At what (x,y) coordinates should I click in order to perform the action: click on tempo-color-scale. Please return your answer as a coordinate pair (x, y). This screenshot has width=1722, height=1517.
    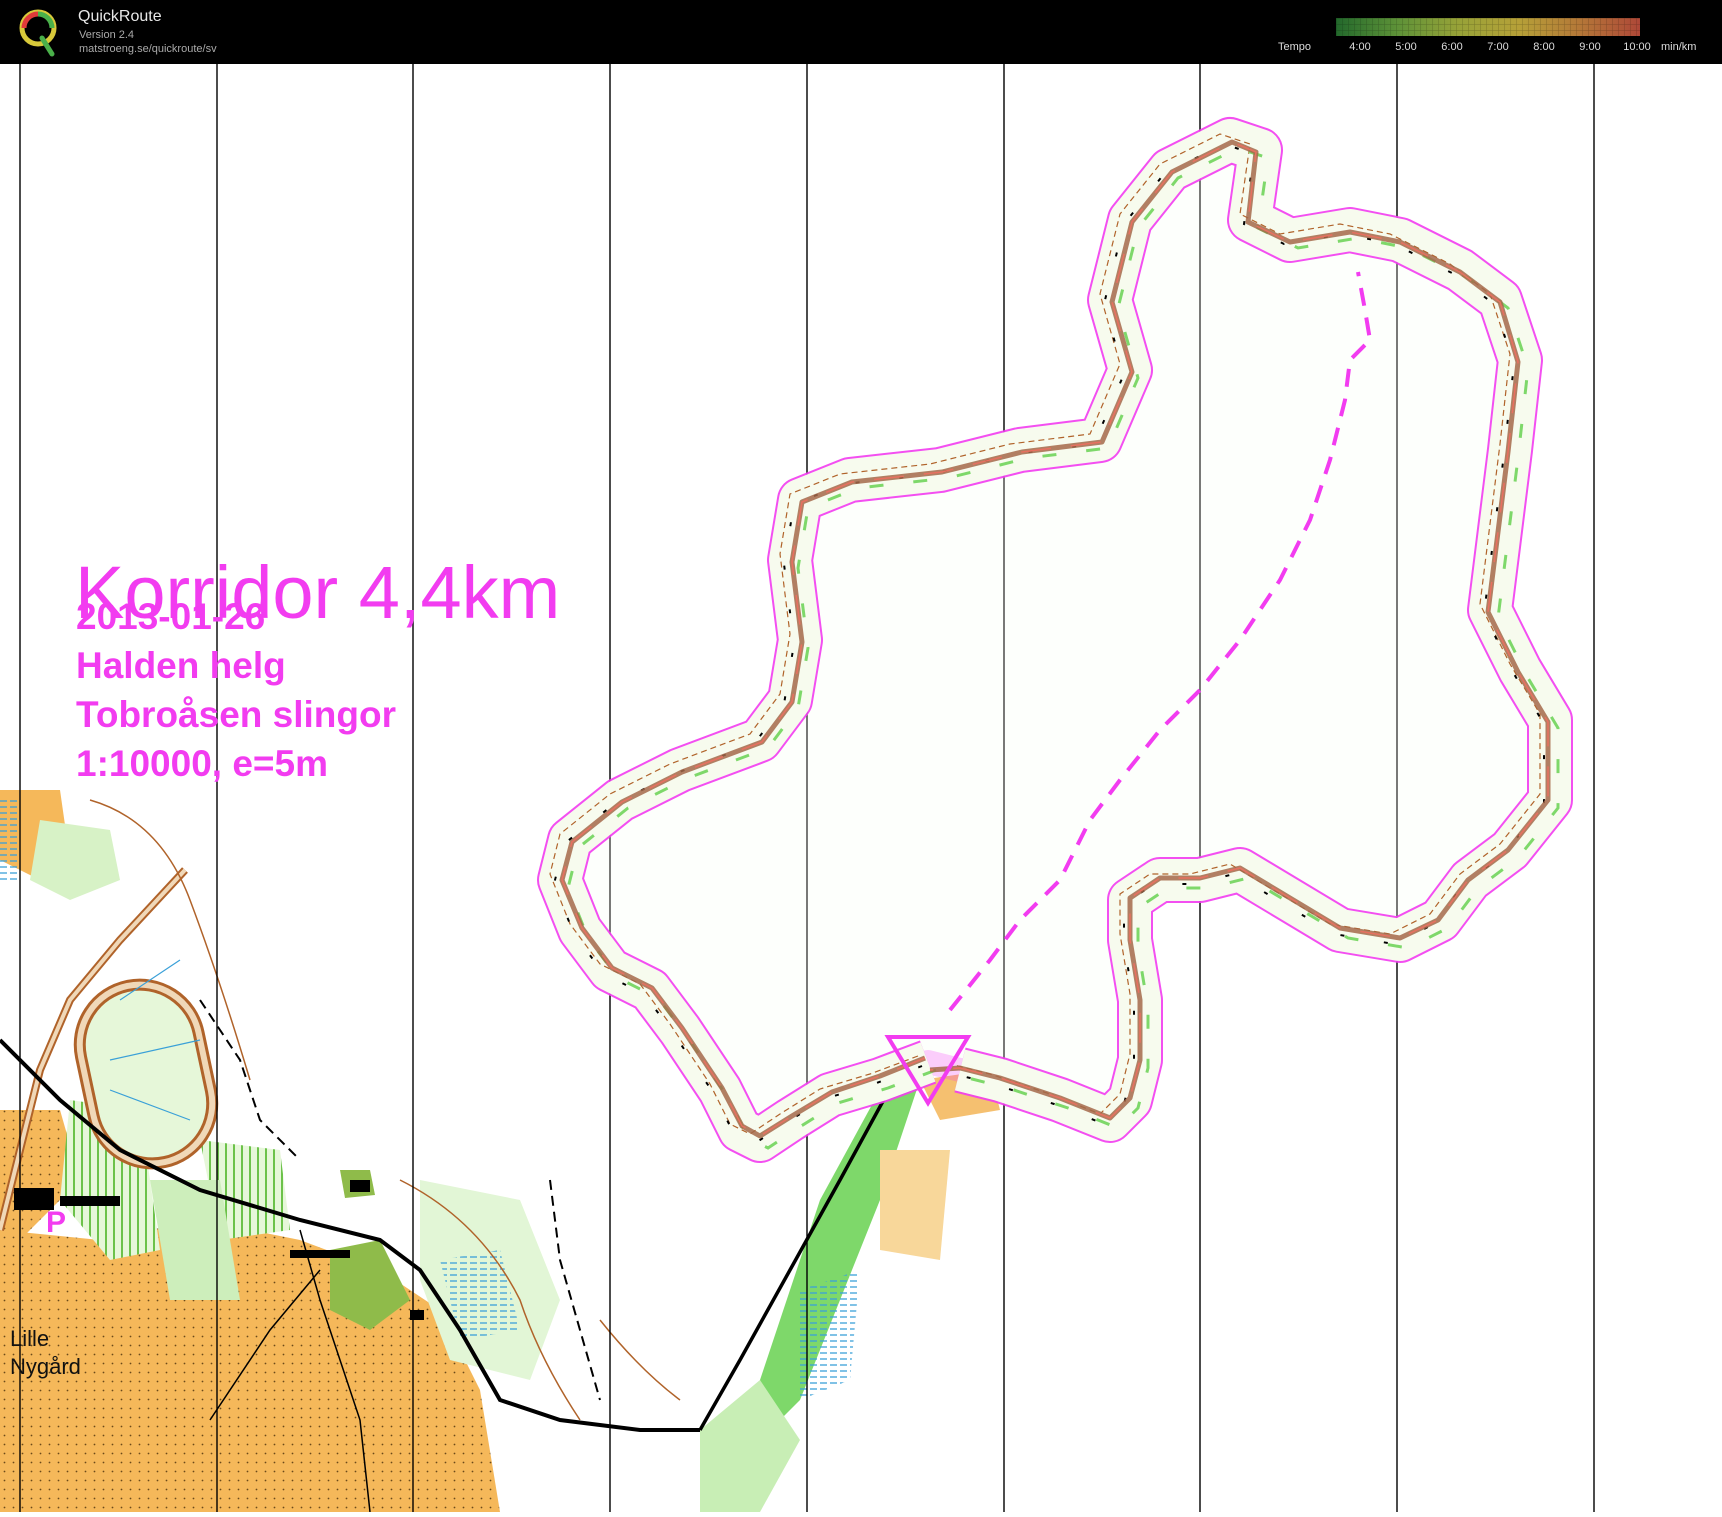
    Looking at the image, I should click on (1488, 27).